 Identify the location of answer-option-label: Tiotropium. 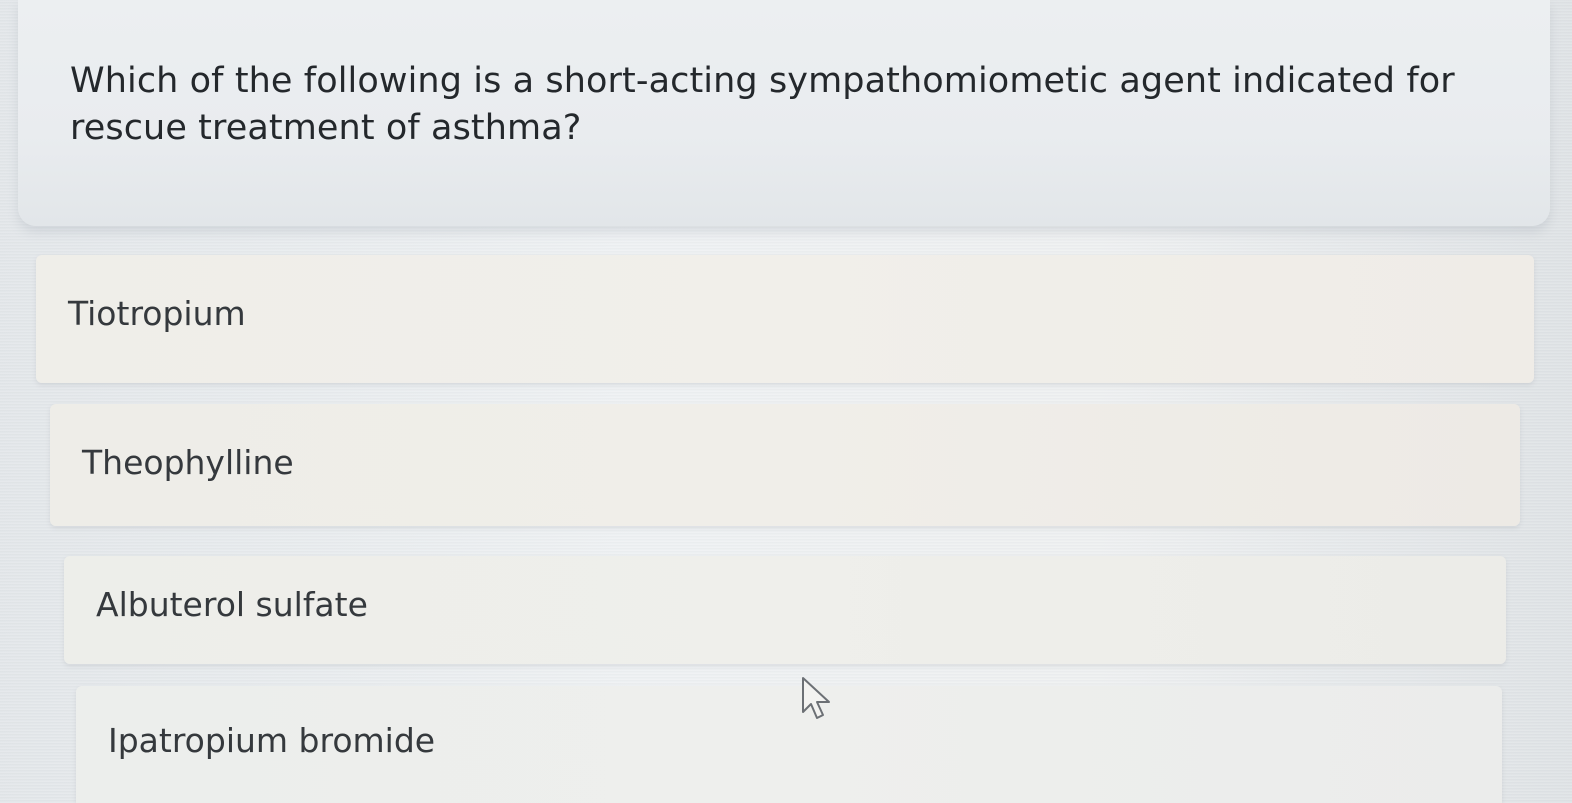
(157, 313).